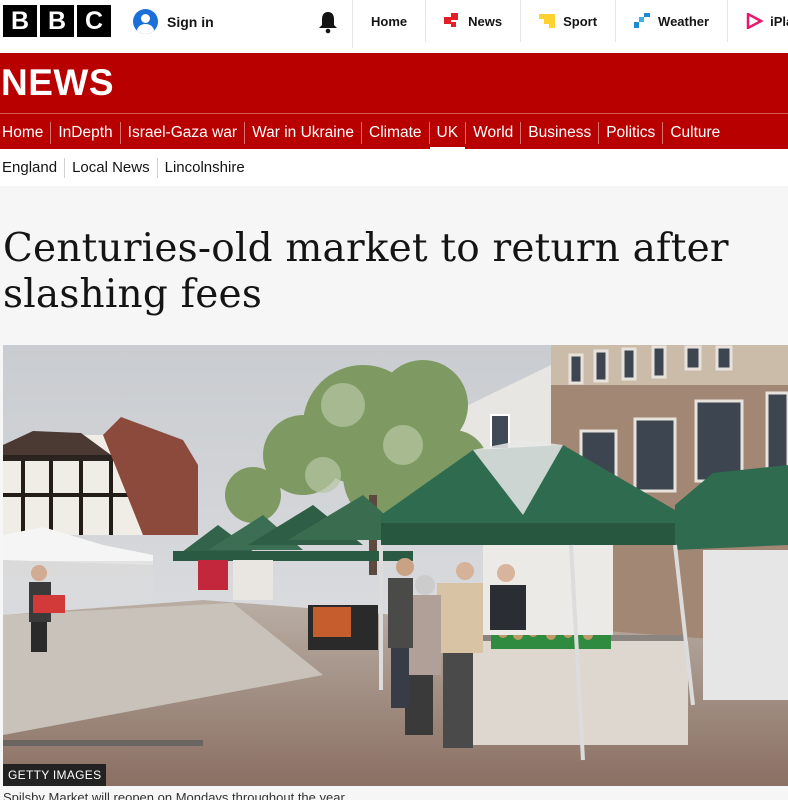  I want to click on topnav-sport-label: Sport, so click(580, 21).